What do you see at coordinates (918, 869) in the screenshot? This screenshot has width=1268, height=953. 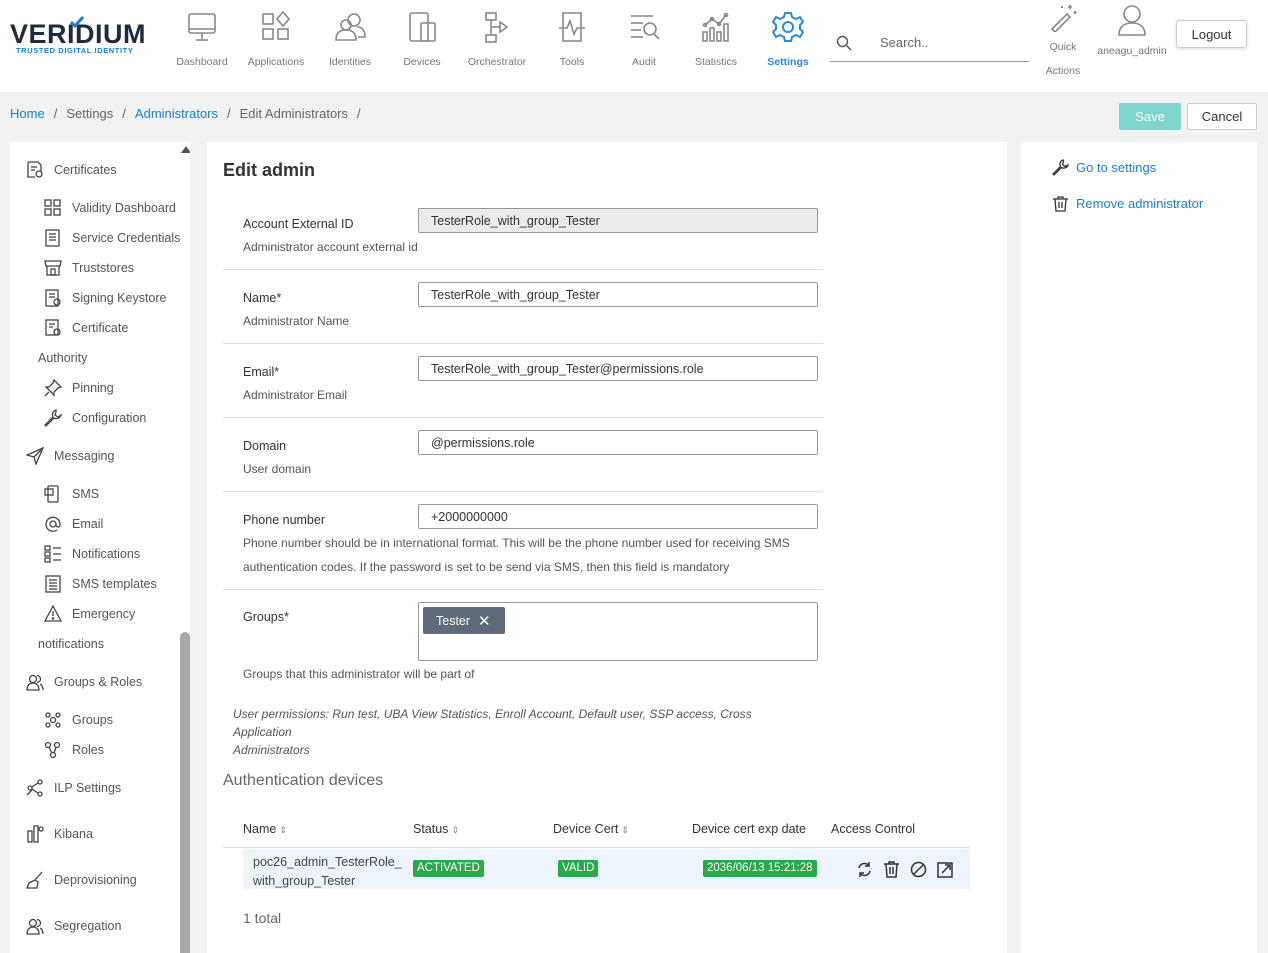 I see `block-icon` at bounding box center [918, 869].